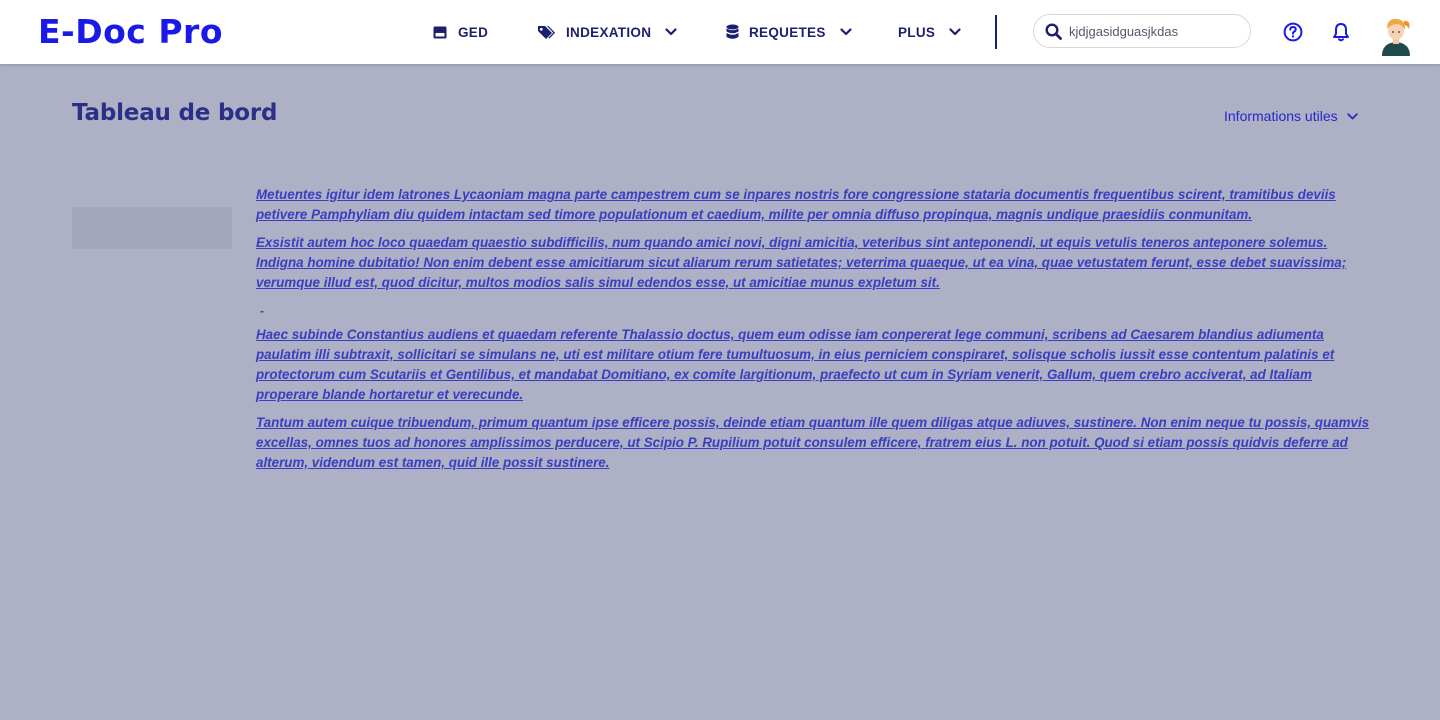 The width and height of the screenshot is (1440, 720). What do you see at coordinates (720, 32) in the screenshot?
I see `top-navbar: E-Doc Pro GED INDEXATION REQUETES PLUS` at bounding box center [720, 32].